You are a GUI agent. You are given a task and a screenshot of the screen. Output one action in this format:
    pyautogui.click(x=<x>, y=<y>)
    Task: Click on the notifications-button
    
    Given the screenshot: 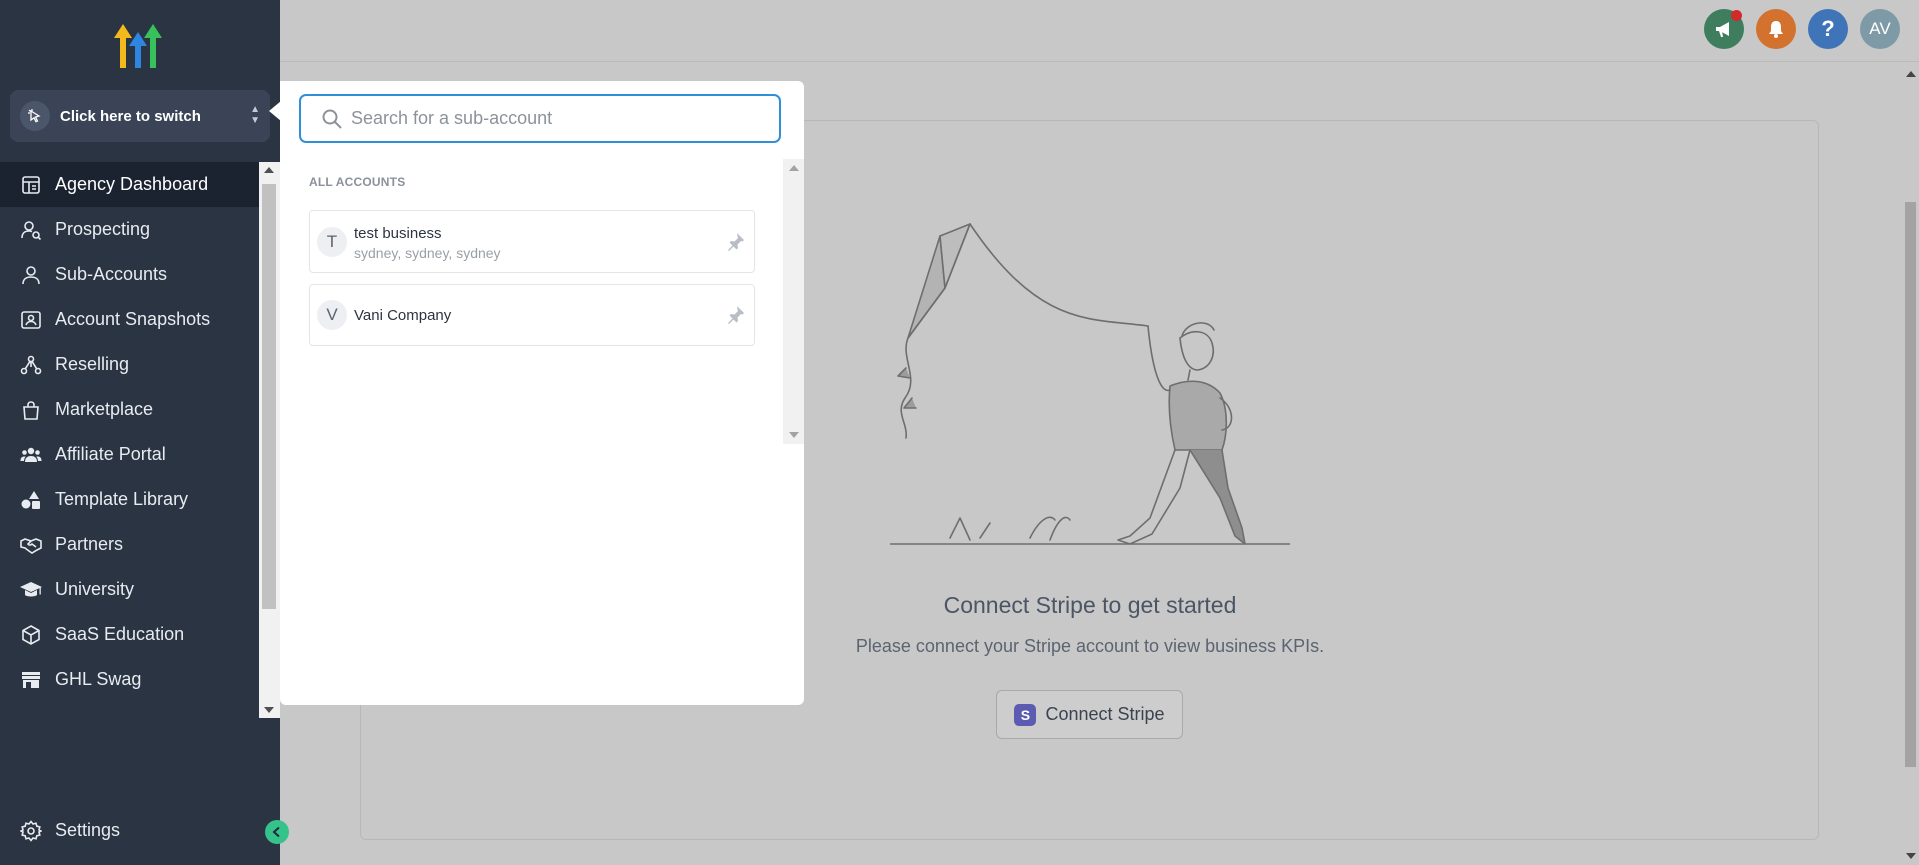 What is the action you would take?
    pyautogui.click(x=1776, y=29)
    